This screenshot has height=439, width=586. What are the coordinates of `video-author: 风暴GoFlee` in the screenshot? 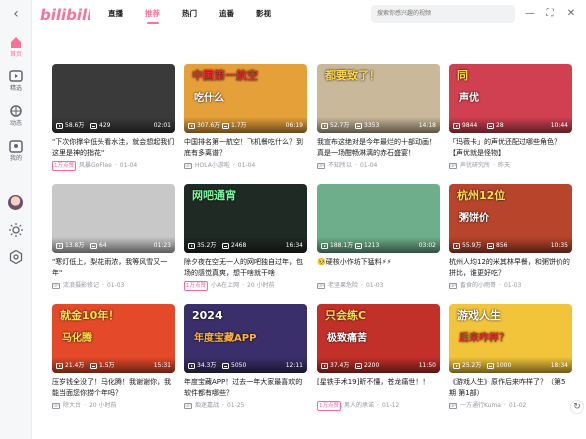 It's located at (95, 166).